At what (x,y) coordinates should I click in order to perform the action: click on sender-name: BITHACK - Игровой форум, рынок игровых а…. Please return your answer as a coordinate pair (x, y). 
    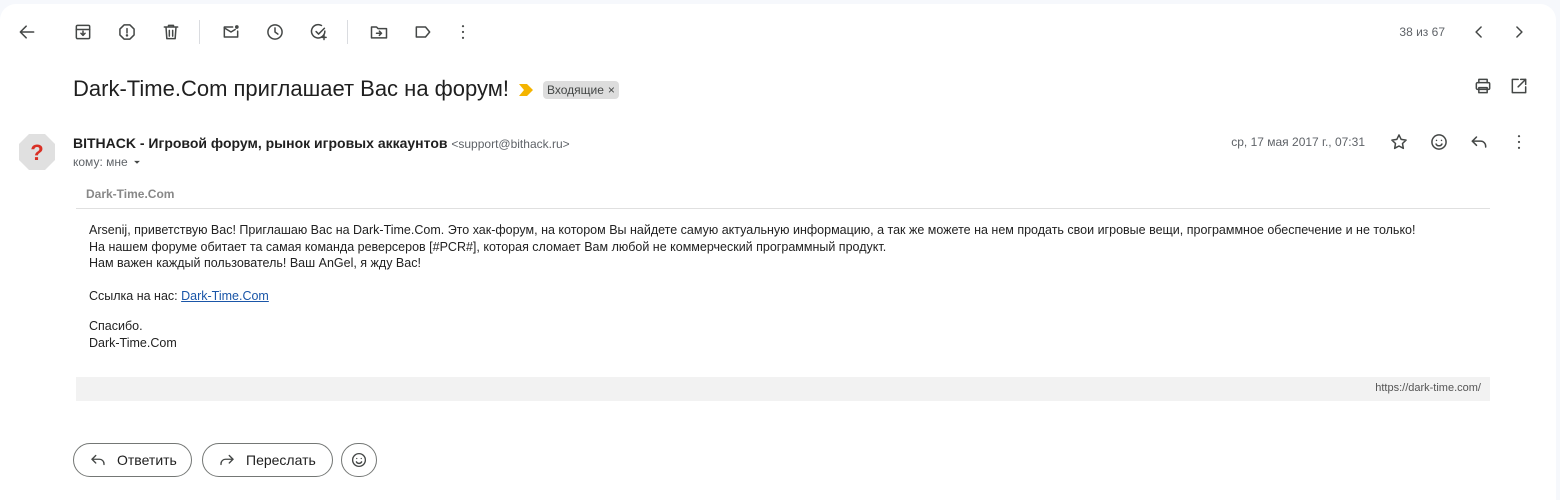
    Looking at the image, I should click on (260, 143).